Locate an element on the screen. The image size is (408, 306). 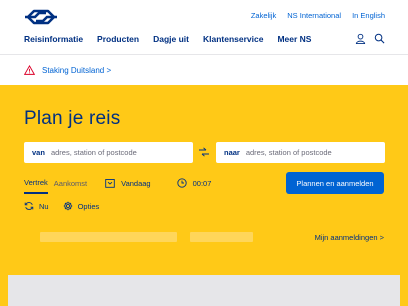
nav-klantenservice: Klantenservice is located at coordinates (233, 39).